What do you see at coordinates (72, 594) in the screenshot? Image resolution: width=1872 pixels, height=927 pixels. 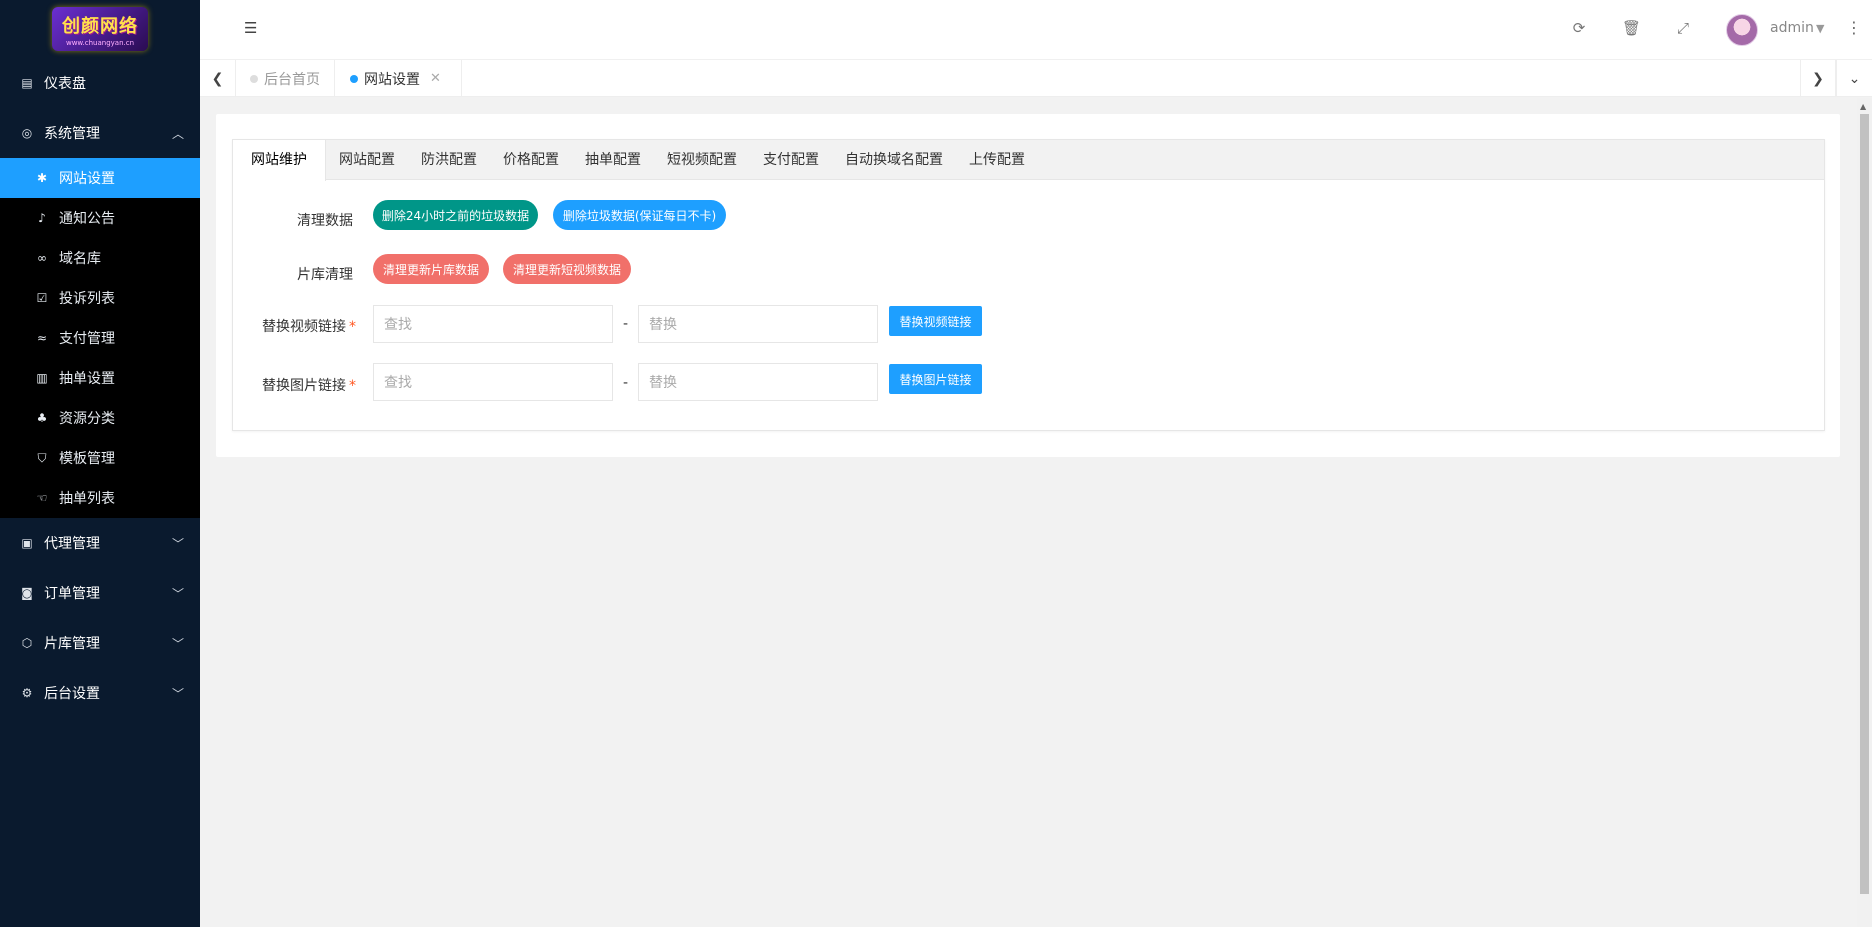 I see `sidebar-item-label: 订单管理` at bounding box center [72, 594].